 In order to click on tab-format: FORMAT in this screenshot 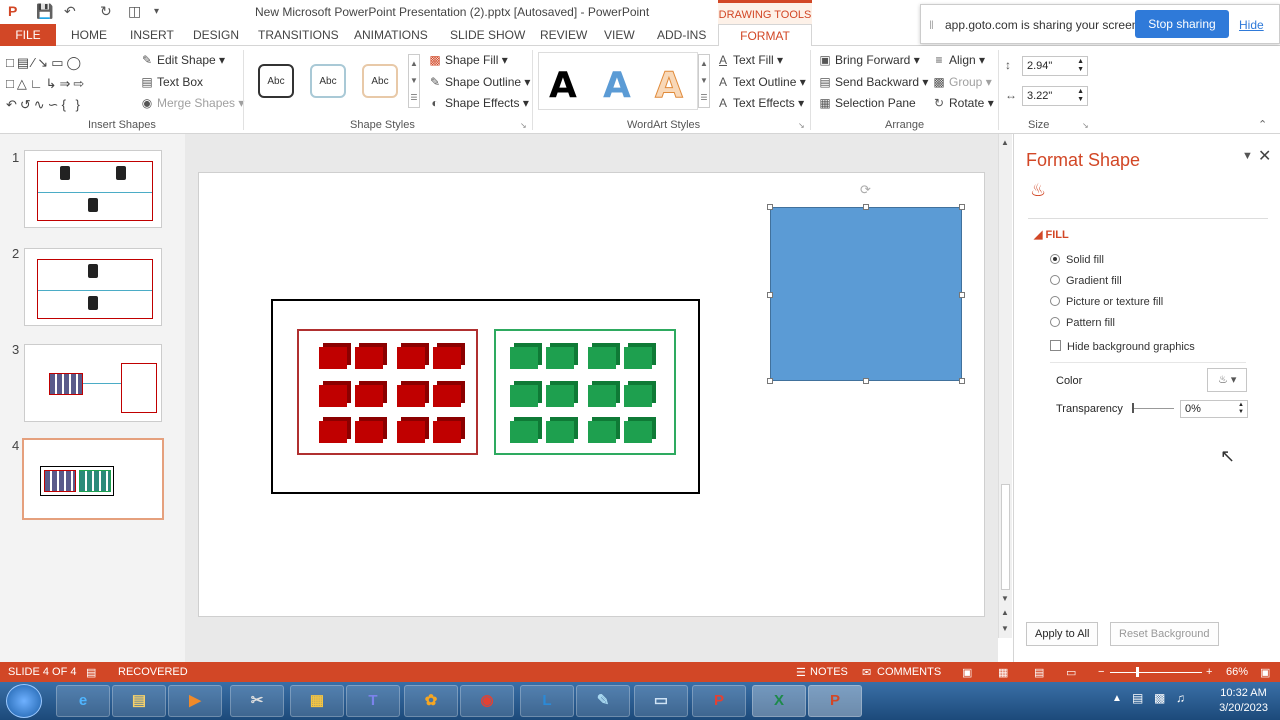, I will do `click(765, 35)`.